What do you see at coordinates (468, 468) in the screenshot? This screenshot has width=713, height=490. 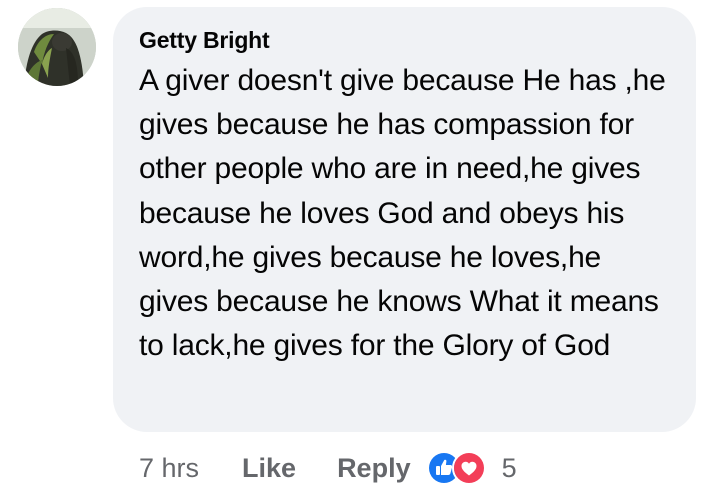 I see `love-reaction-icon` at bounding box center [468, 468].